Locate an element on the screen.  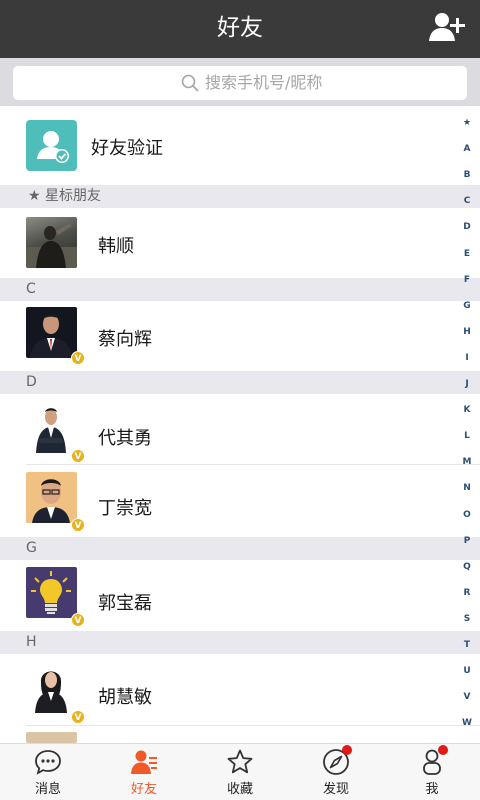
alphabet-index-letter: F is located at coordinates (467, 280).